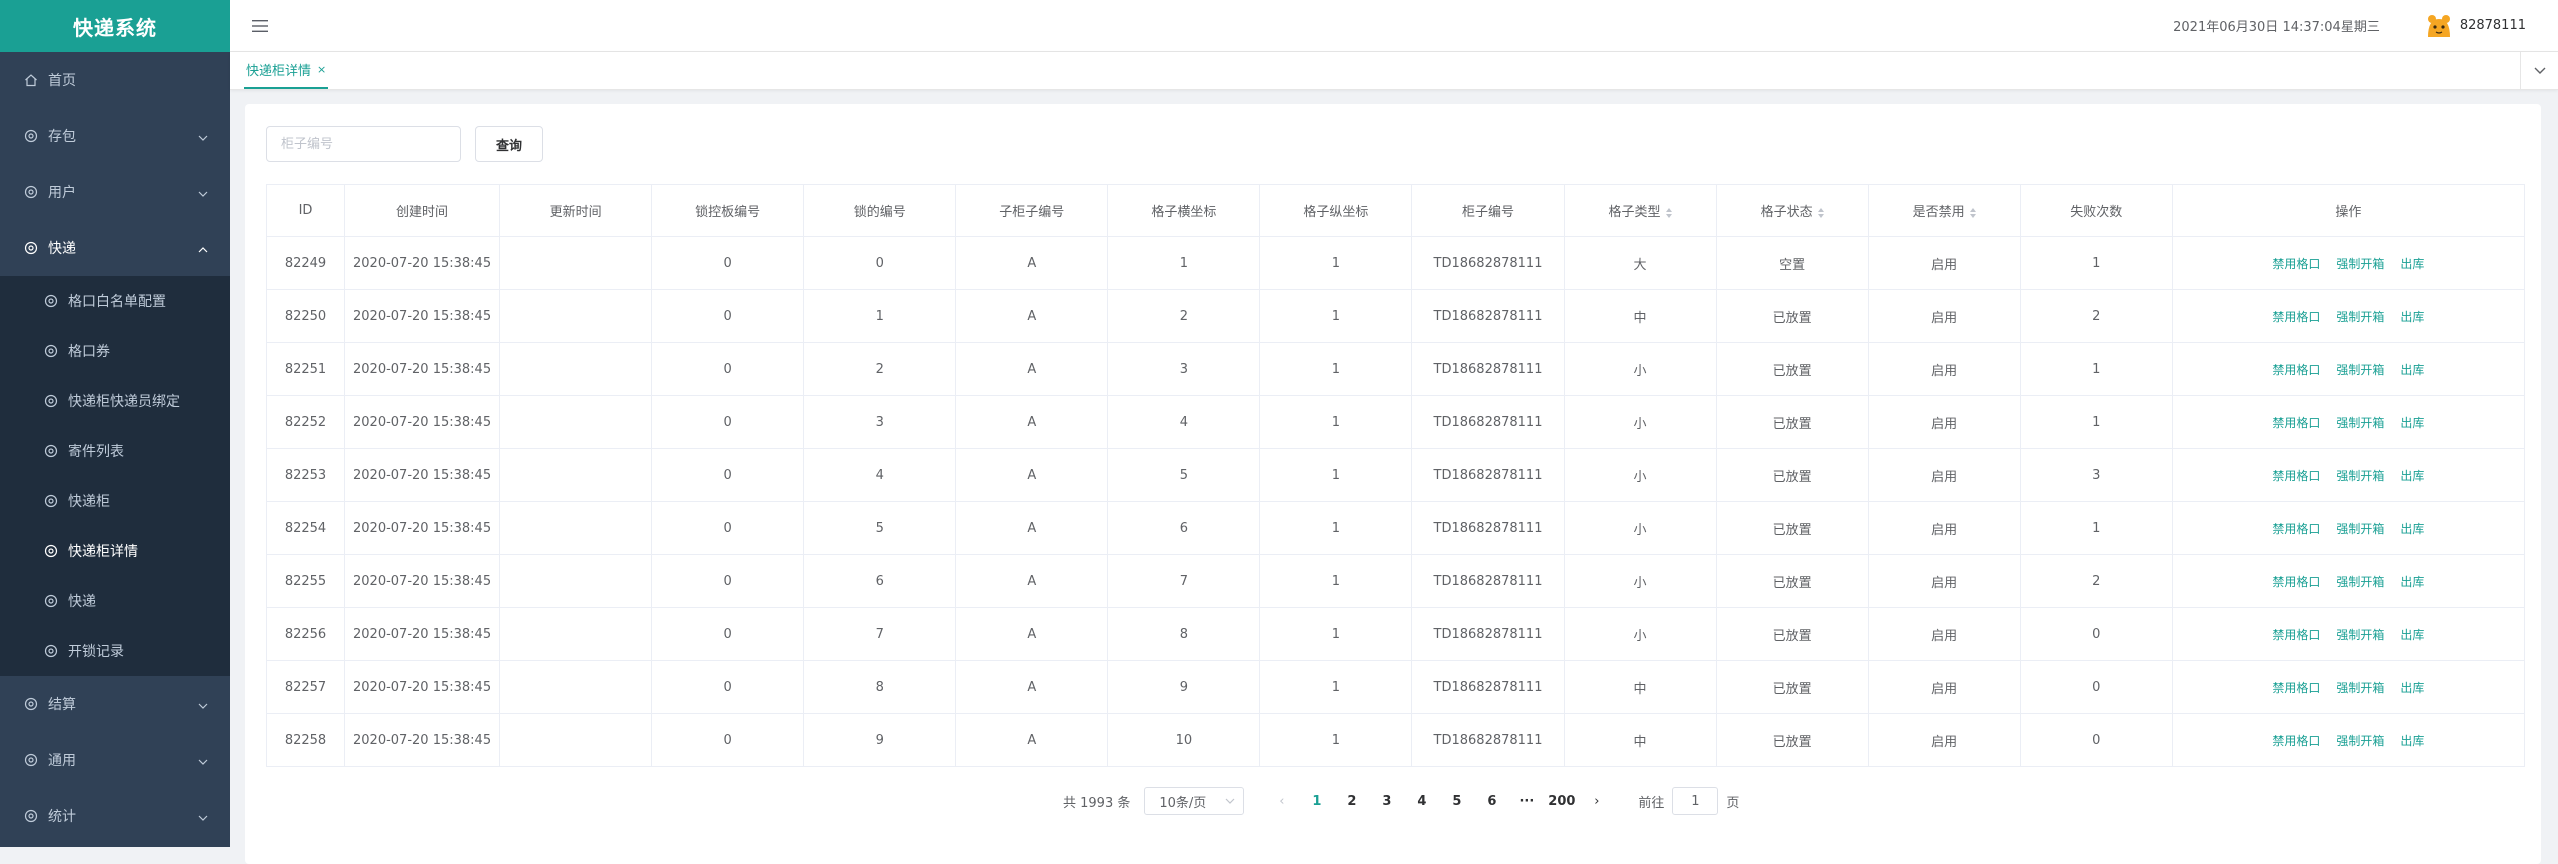 The width and height of the screenshot is (2558, 864). Describe the element at coordinates (1386, 801) in the screenshot. I see `page-button: 3` at that location.